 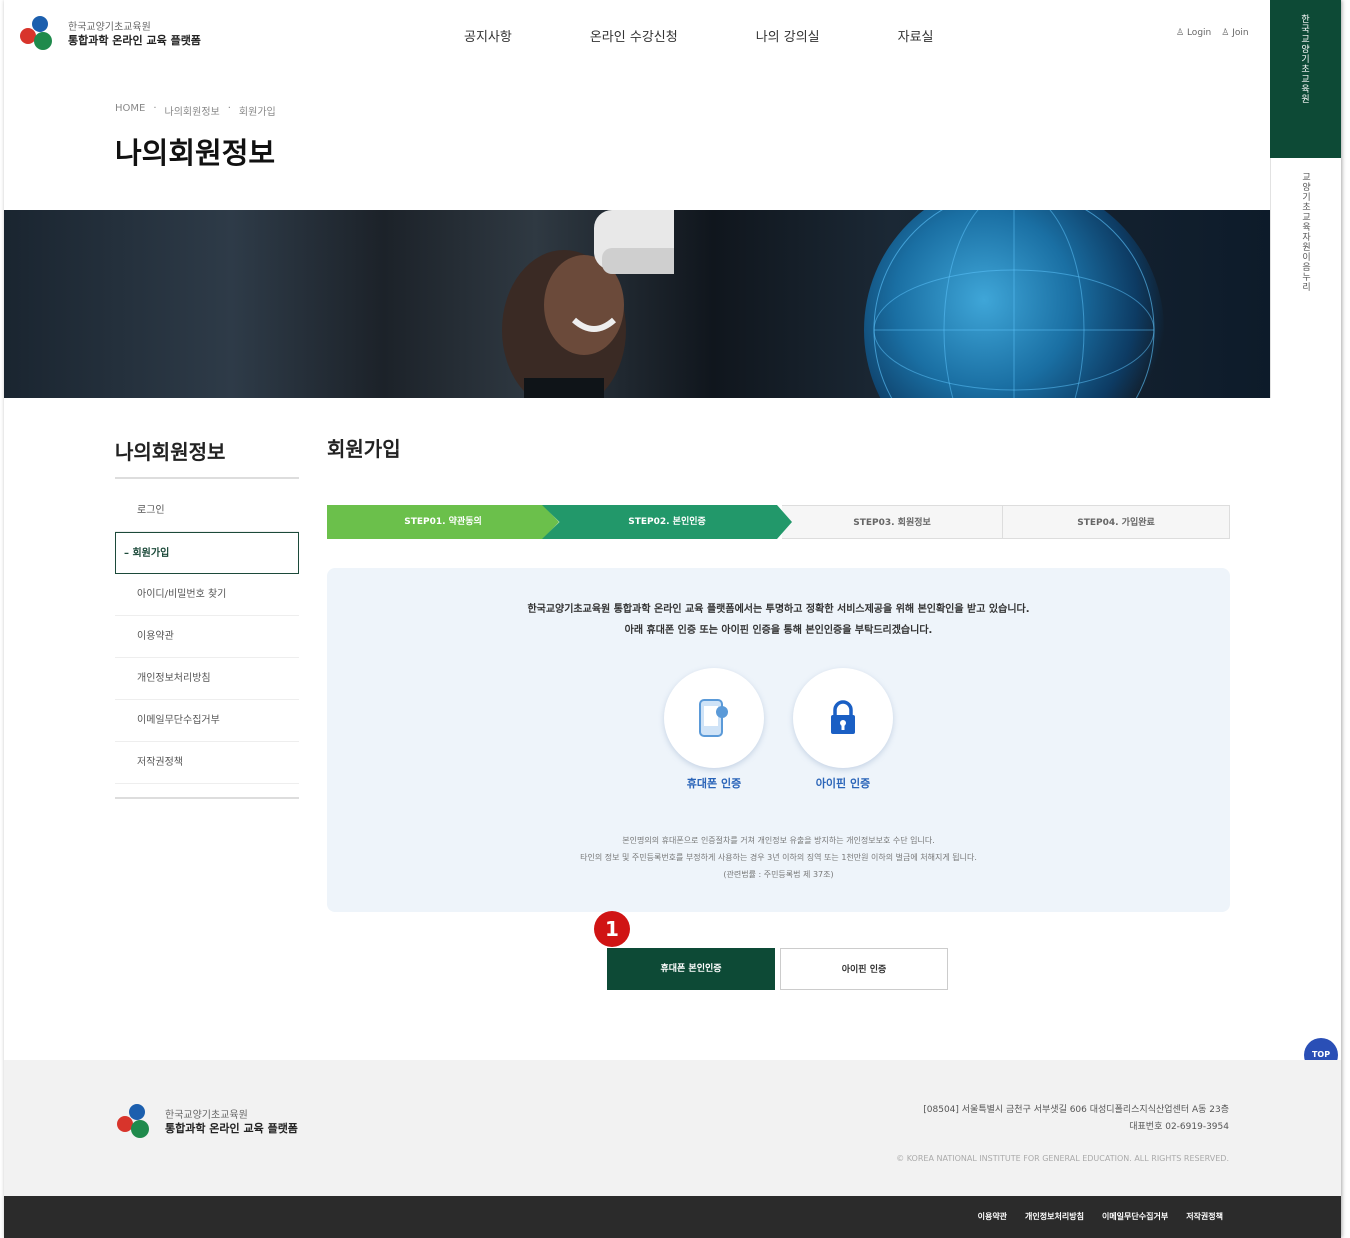 What do you see at coordinates (195, 153) in the screenshot?
I see `page-title: 나의회원정보` at bounding box center [195, 153].